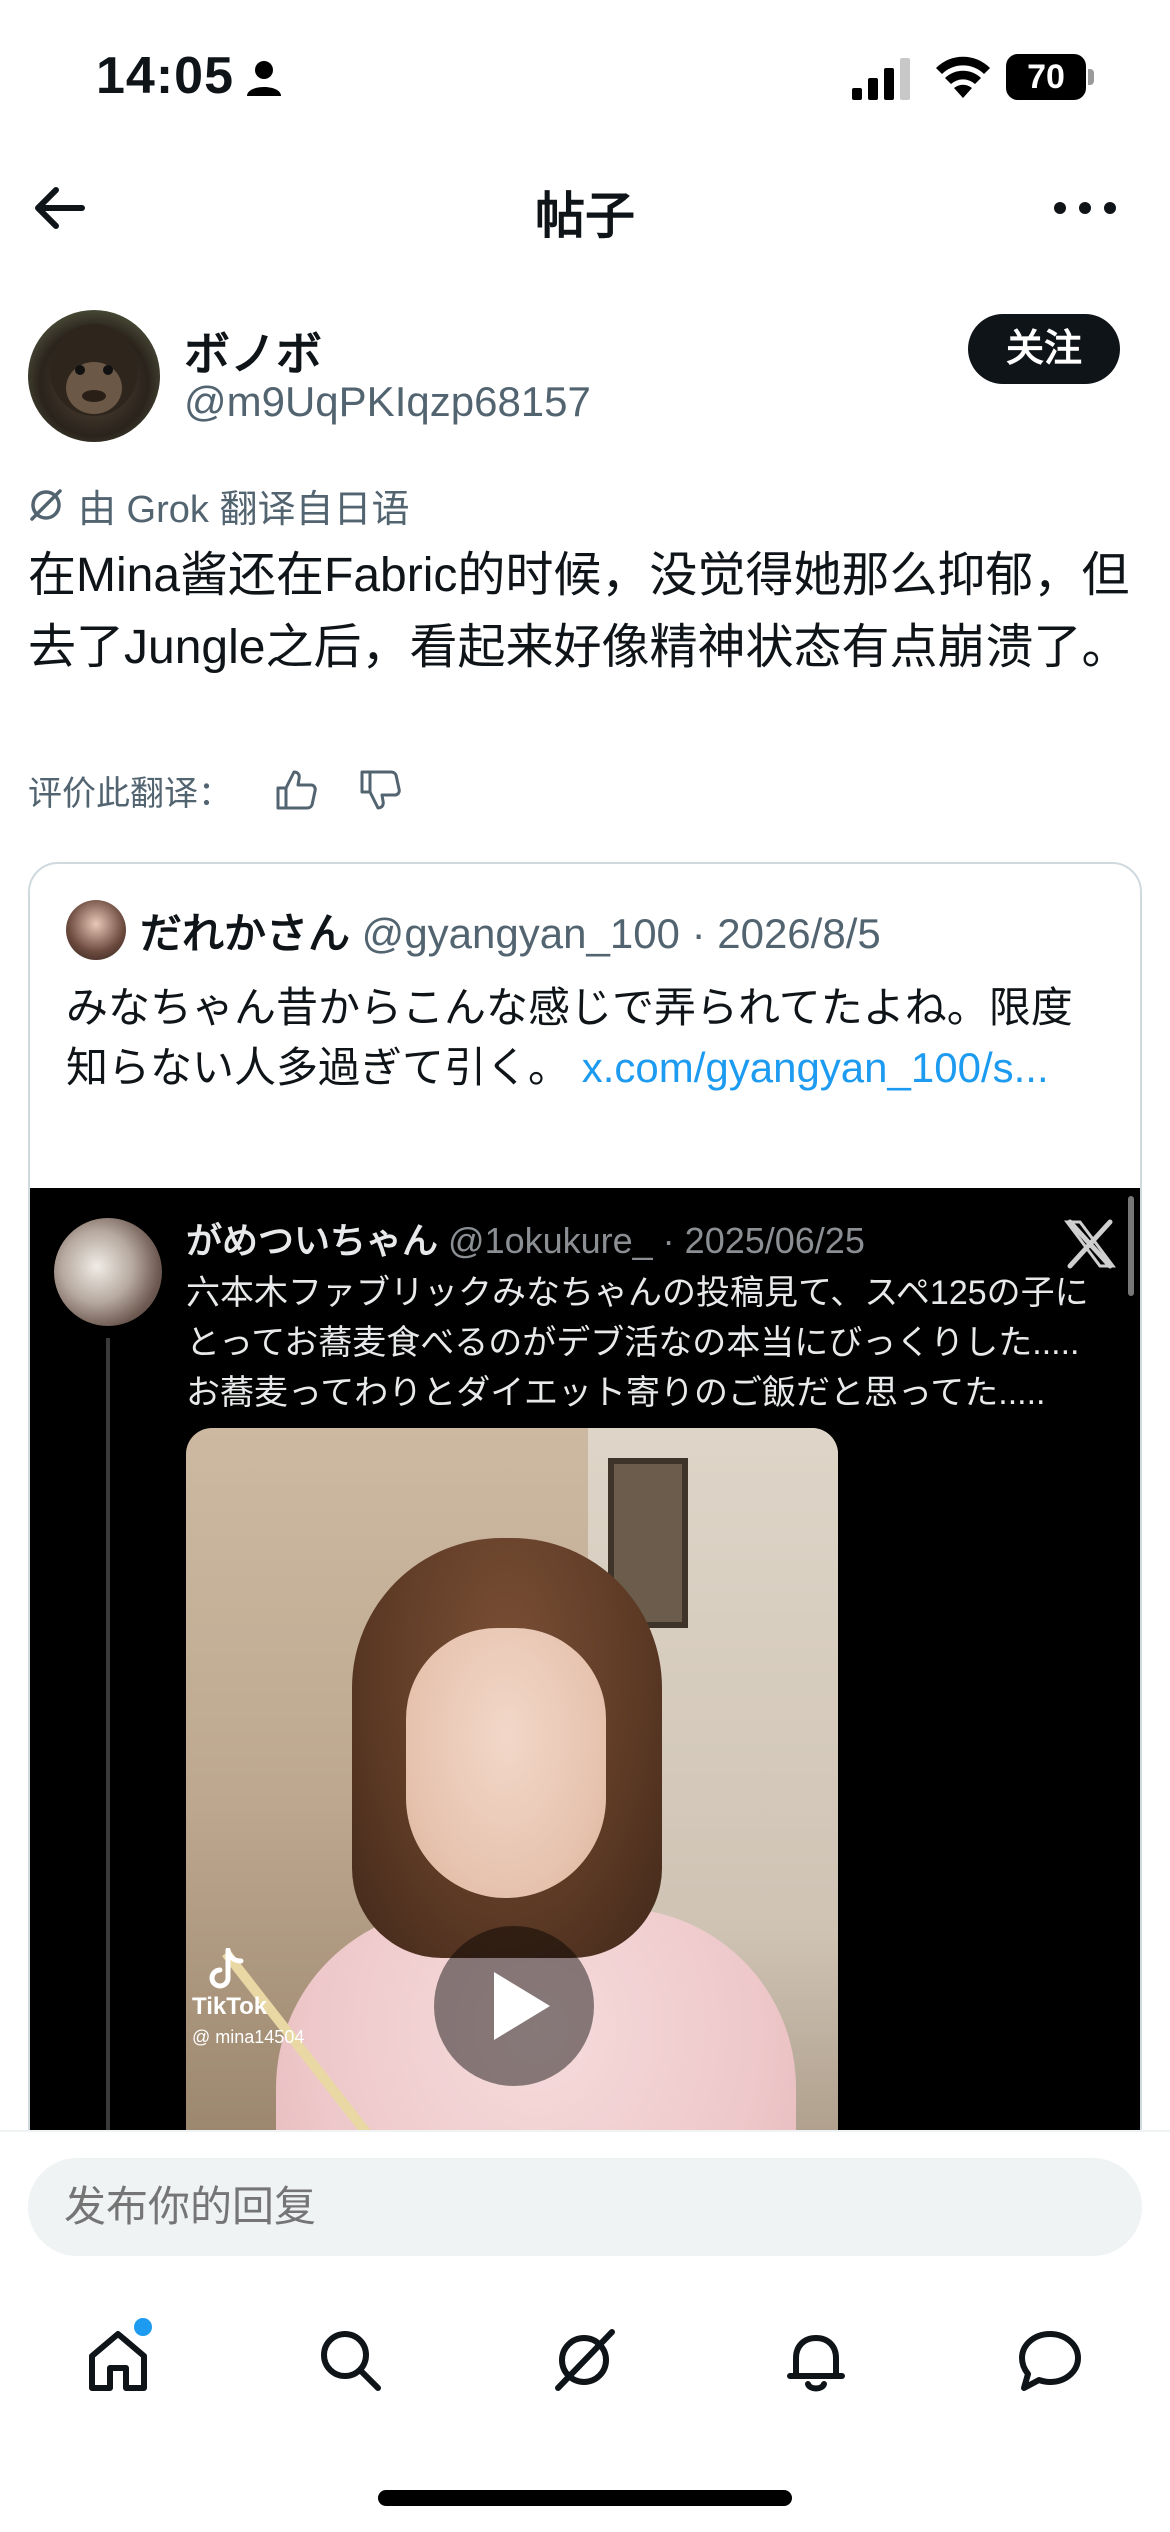  I want to click on tiktok-label: TikTok, so click(230, 2006).